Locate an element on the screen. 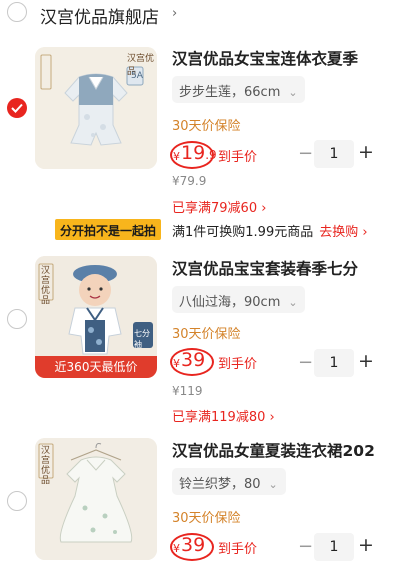 The height and width of the screenshot is (566, 400). item-2-variant-selector: 八仙过海，90cm ⌄ is located at coordinates (238, 299).